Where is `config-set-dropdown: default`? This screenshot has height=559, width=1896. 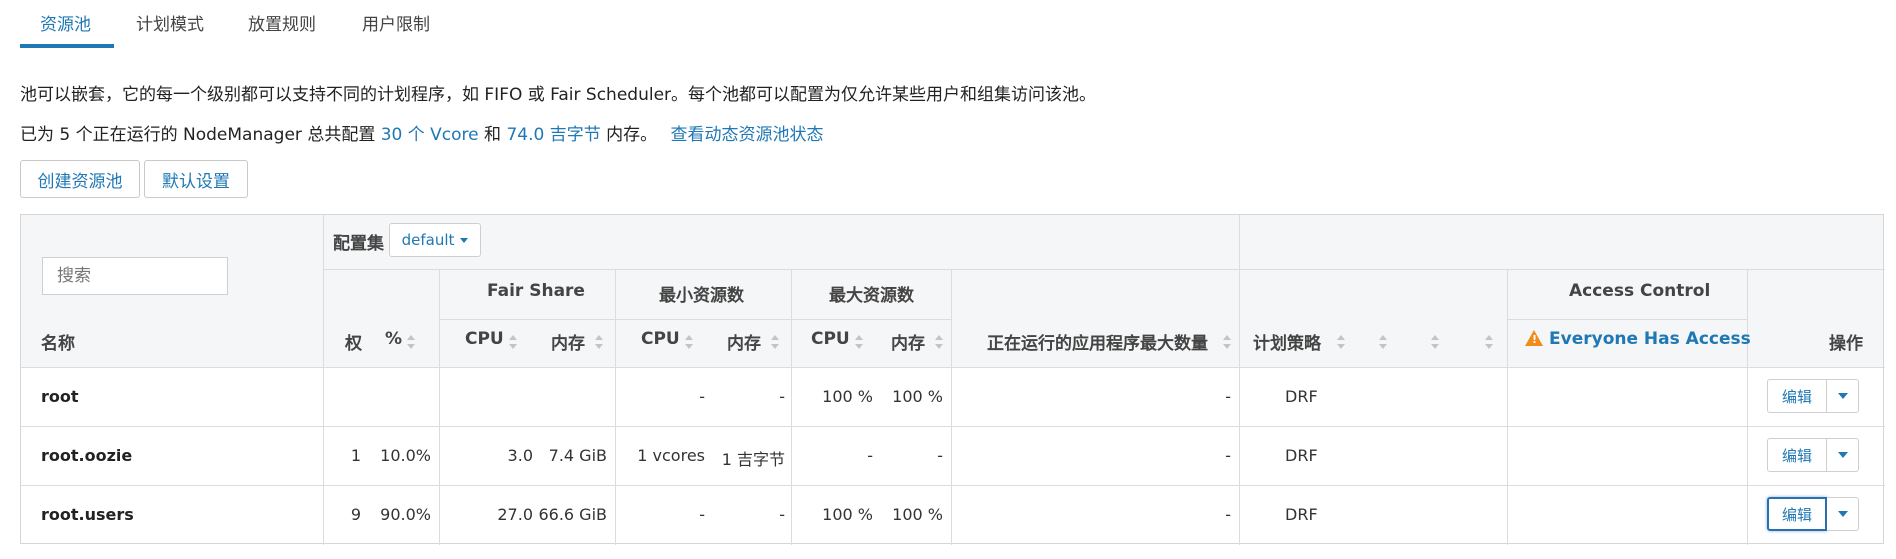
config-set-dropdown: default is located at coordinates (435, 240).